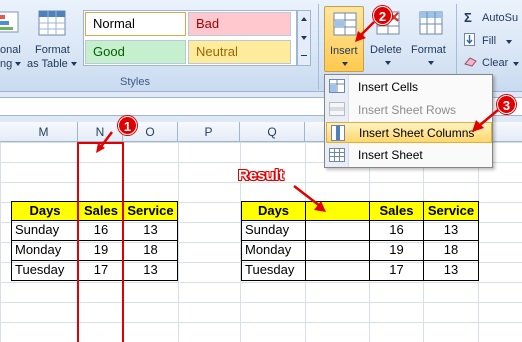 Image resolution: width=522 pixels, height=342 pixels. I want to click on step2-arrow-icon, so click(365, 31).